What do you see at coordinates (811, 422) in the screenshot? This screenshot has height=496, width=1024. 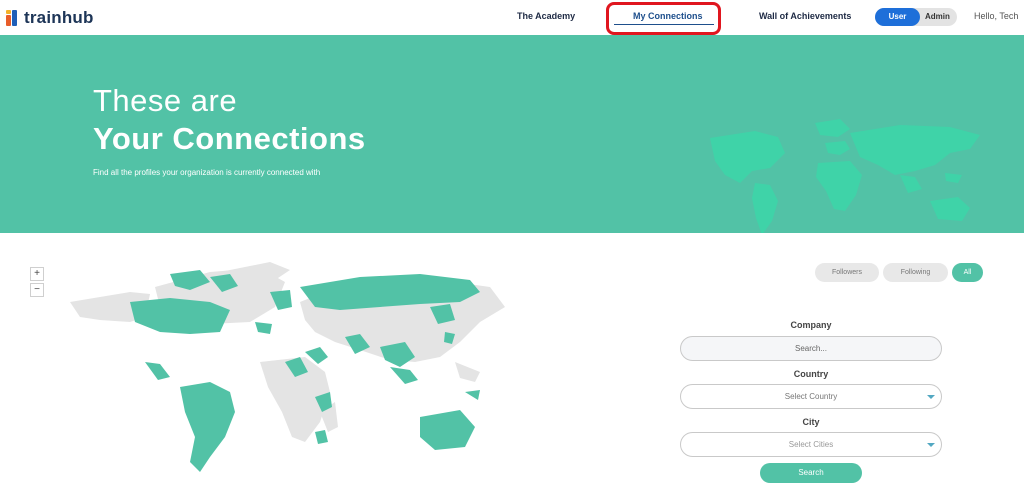 I see `city-label: City` at bounding box center [811, 422].